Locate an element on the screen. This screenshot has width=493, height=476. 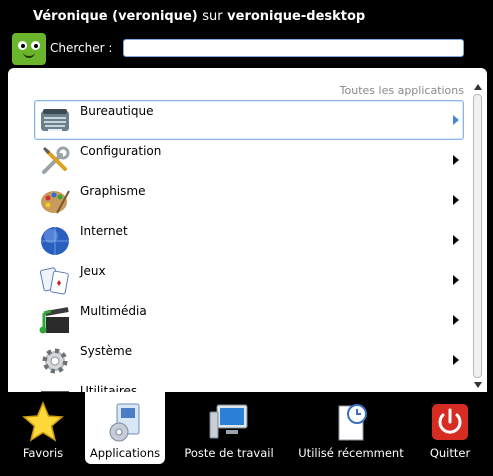
category-label: Graphisme is located at coordinates (113, 191).